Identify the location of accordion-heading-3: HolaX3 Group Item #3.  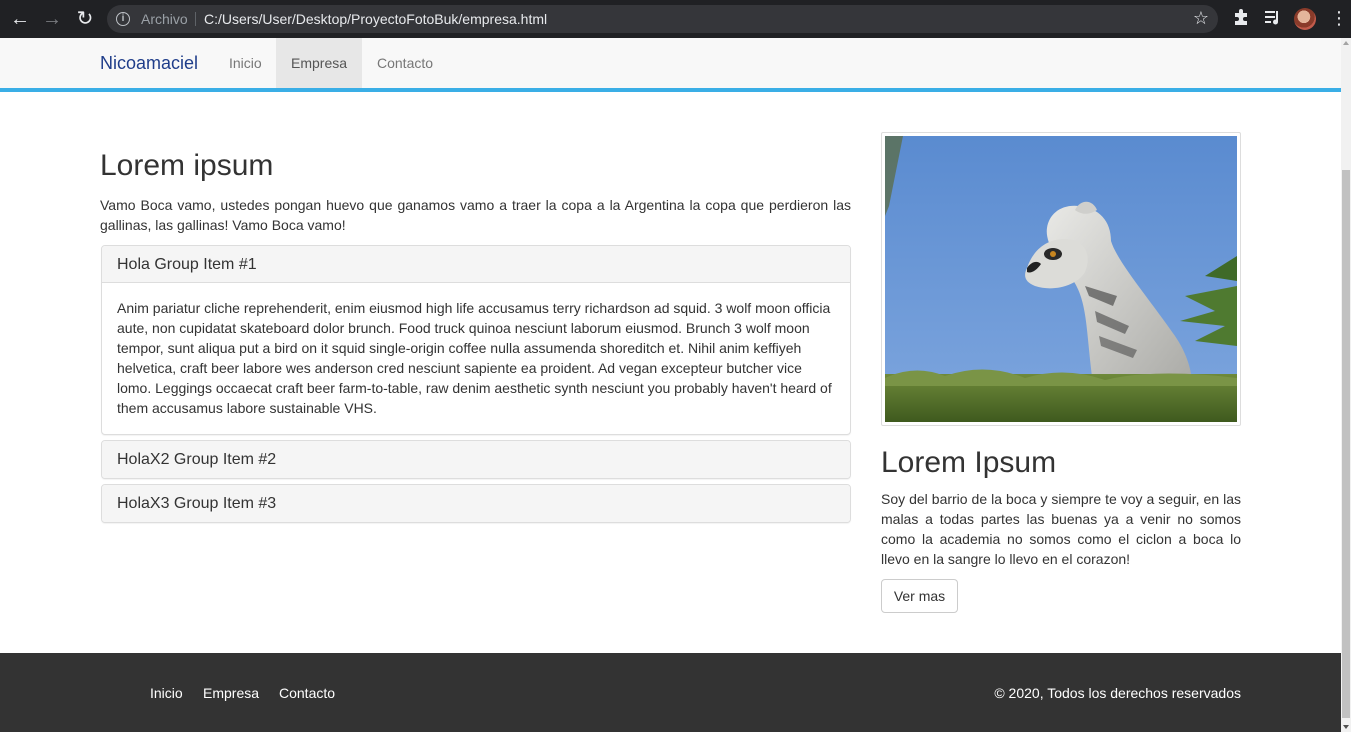
(476, 503).